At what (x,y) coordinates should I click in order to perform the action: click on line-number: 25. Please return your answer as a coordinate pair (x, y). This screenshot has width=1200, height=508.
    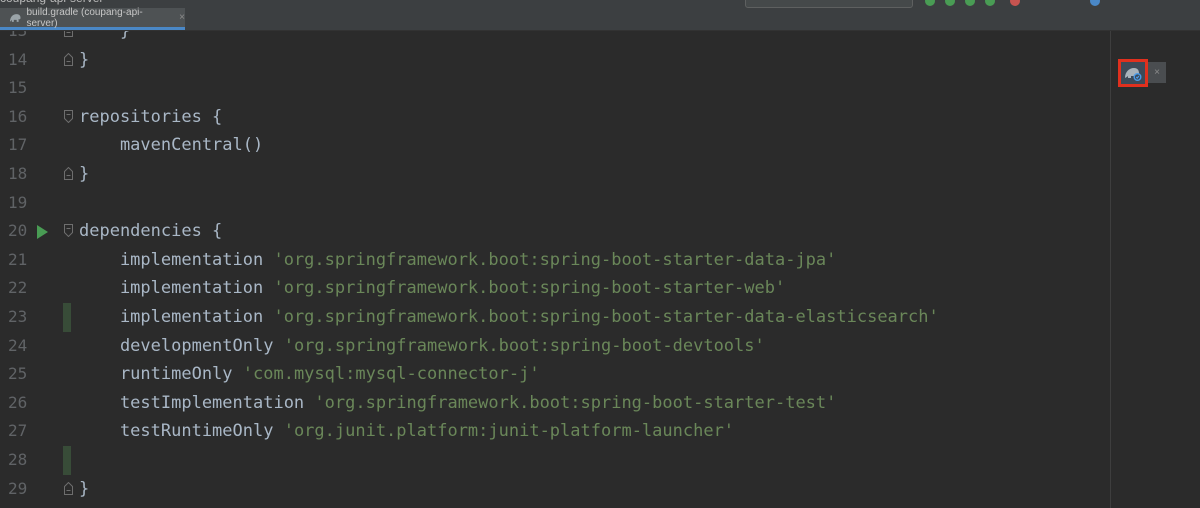
    Looking at the image, I should click on (18, 374).